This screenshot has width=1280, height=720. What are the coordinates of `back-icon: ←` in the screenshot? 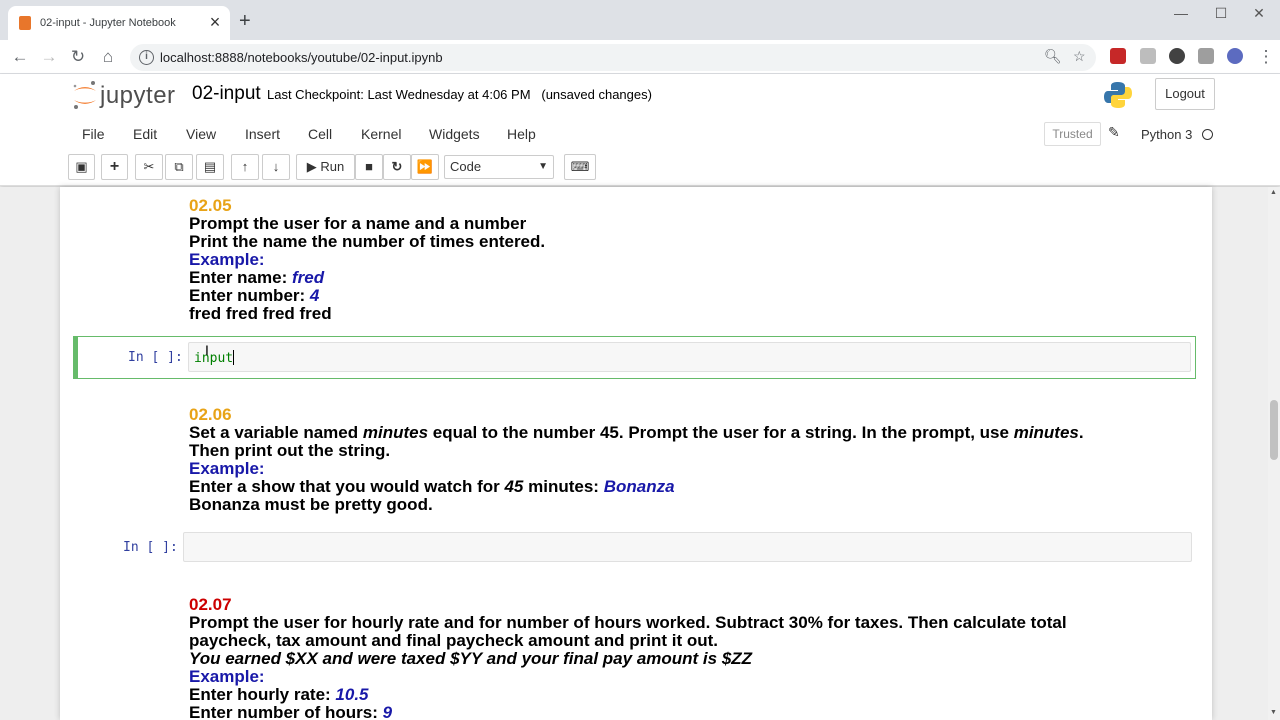 It's located at (20, 57).